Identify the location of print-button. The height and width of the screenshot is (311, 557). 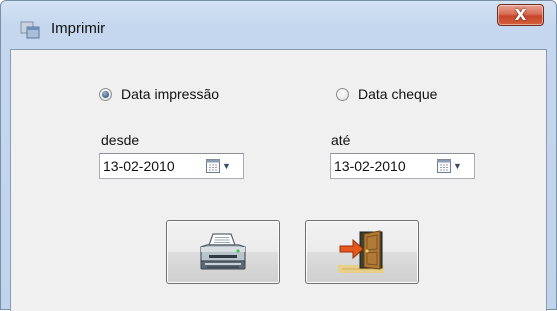
(223, 252).